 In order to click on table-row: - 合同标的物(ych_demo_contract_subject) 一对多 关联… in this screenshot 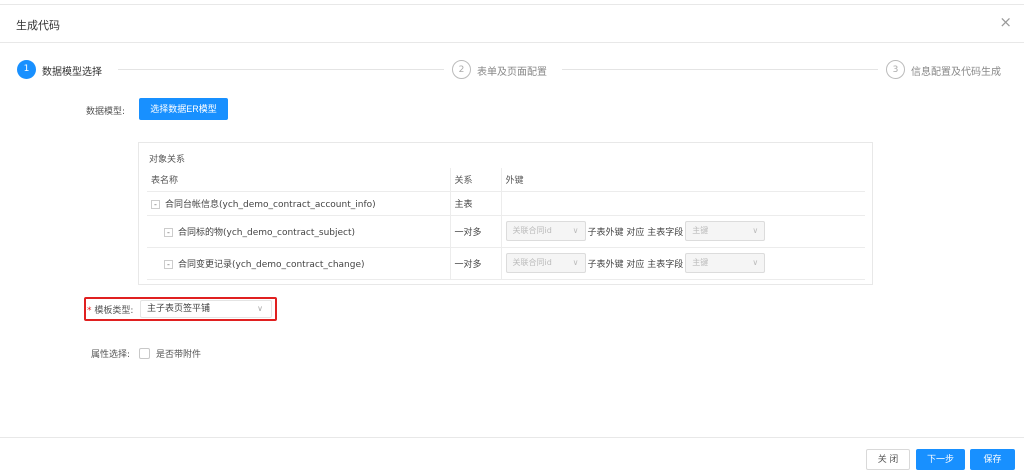, I will do `click(506, 231)`.